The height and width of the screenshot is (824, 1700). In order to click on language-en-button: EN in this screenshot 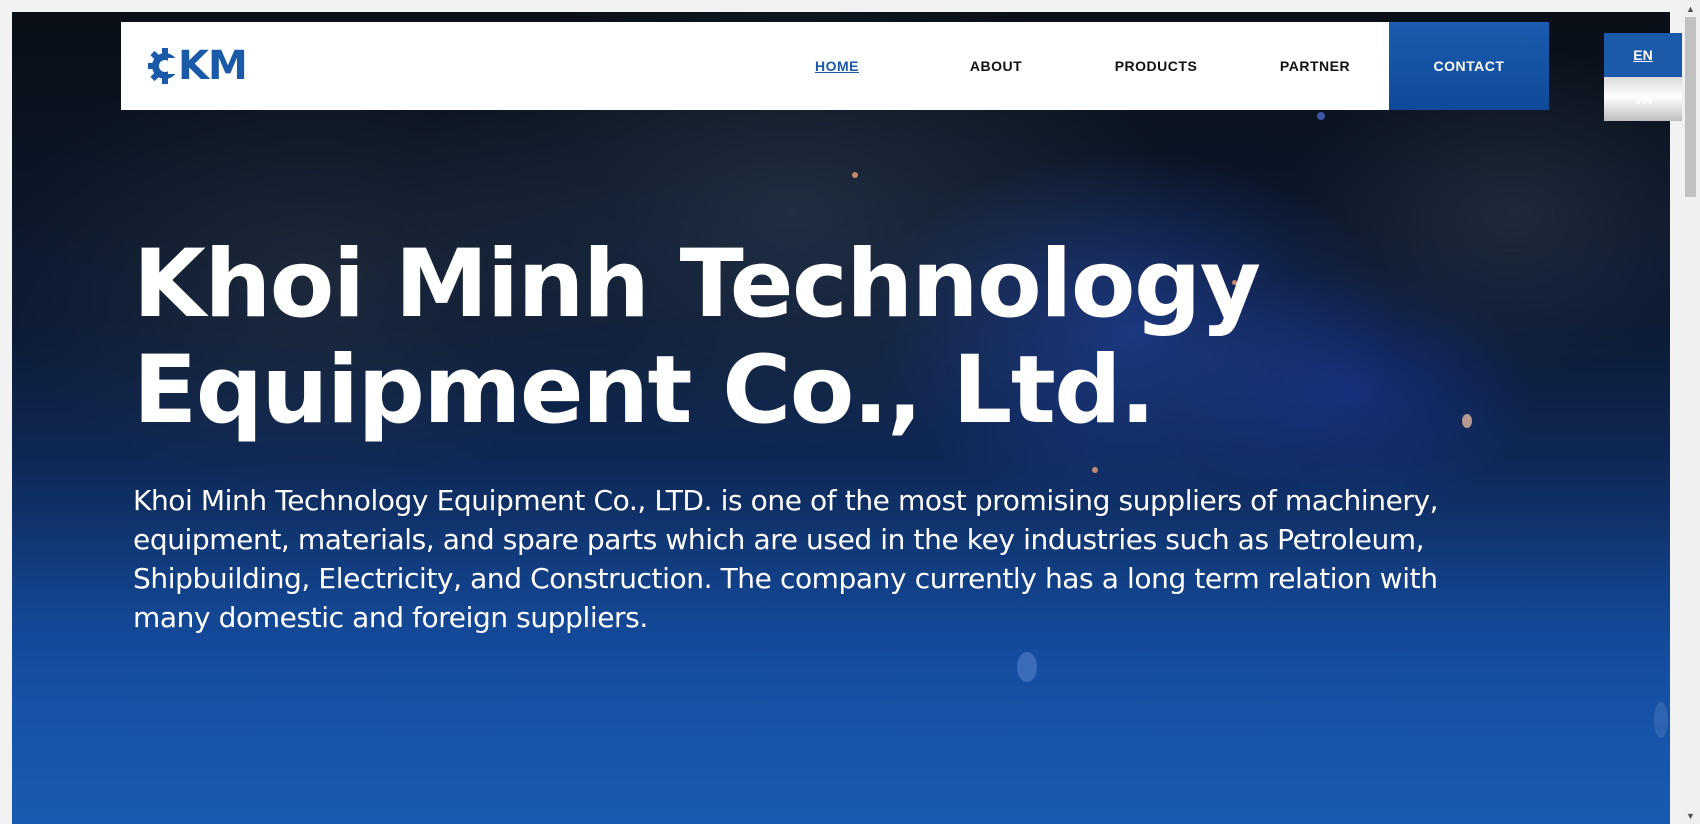, I will do `click(1643, 55)`.